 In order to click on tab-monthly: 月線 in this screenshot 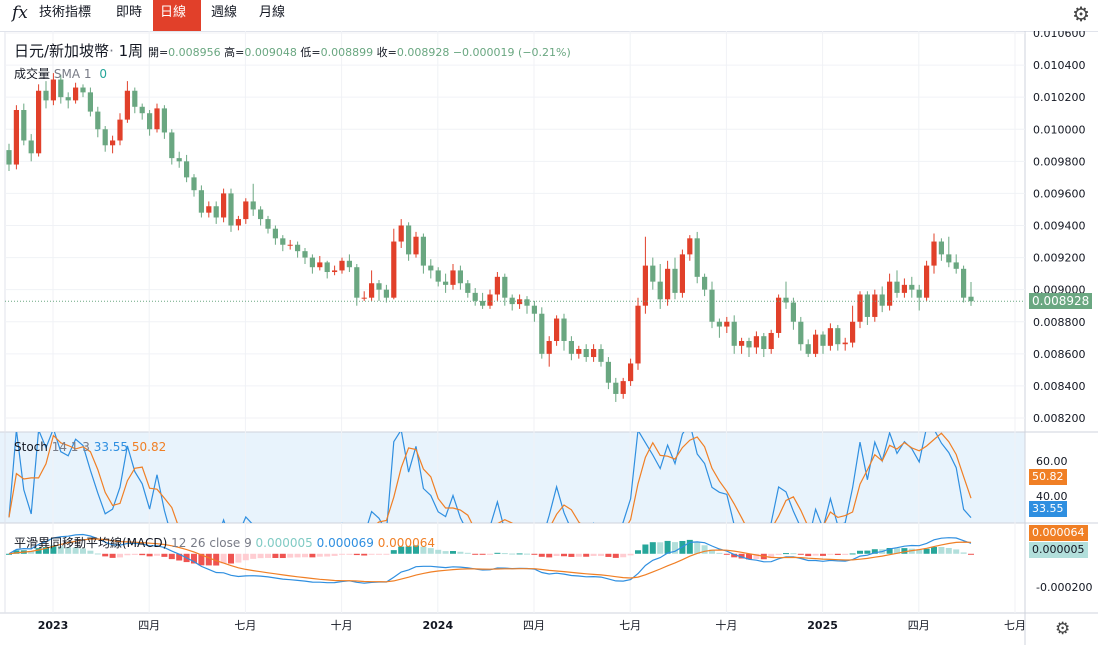, I will do `click(272, 15)`.